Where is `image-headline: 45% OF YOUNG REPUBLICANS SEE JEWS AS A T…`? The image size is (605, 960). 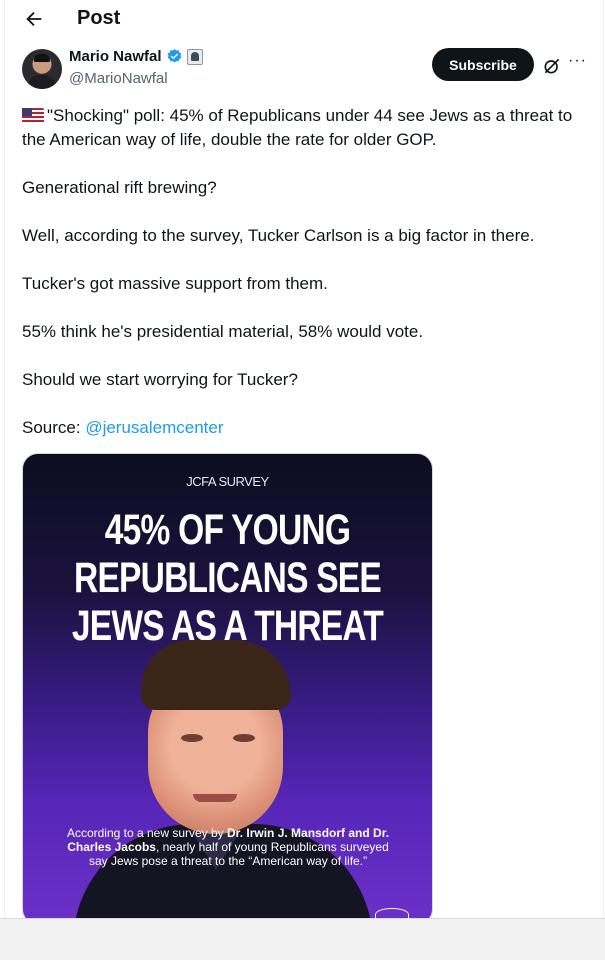
image-headline: 45% OF YOUNG REPUBLICANS SEE JEWS AS A T… is located at coordinates (227, 578).